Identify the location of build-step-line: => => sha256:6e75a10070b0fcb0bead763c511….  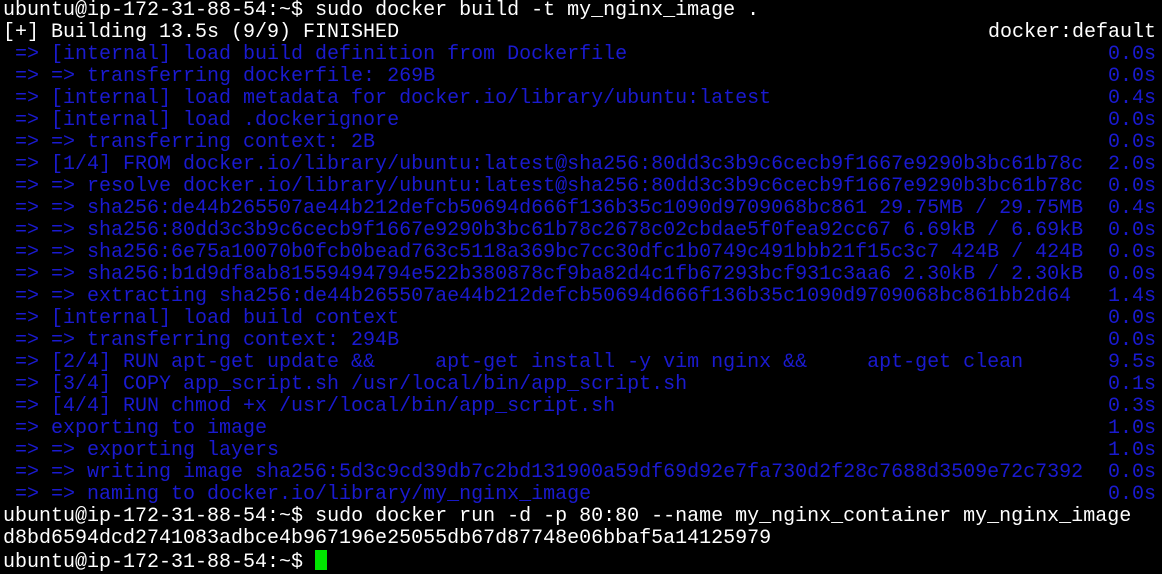
(581, 253).